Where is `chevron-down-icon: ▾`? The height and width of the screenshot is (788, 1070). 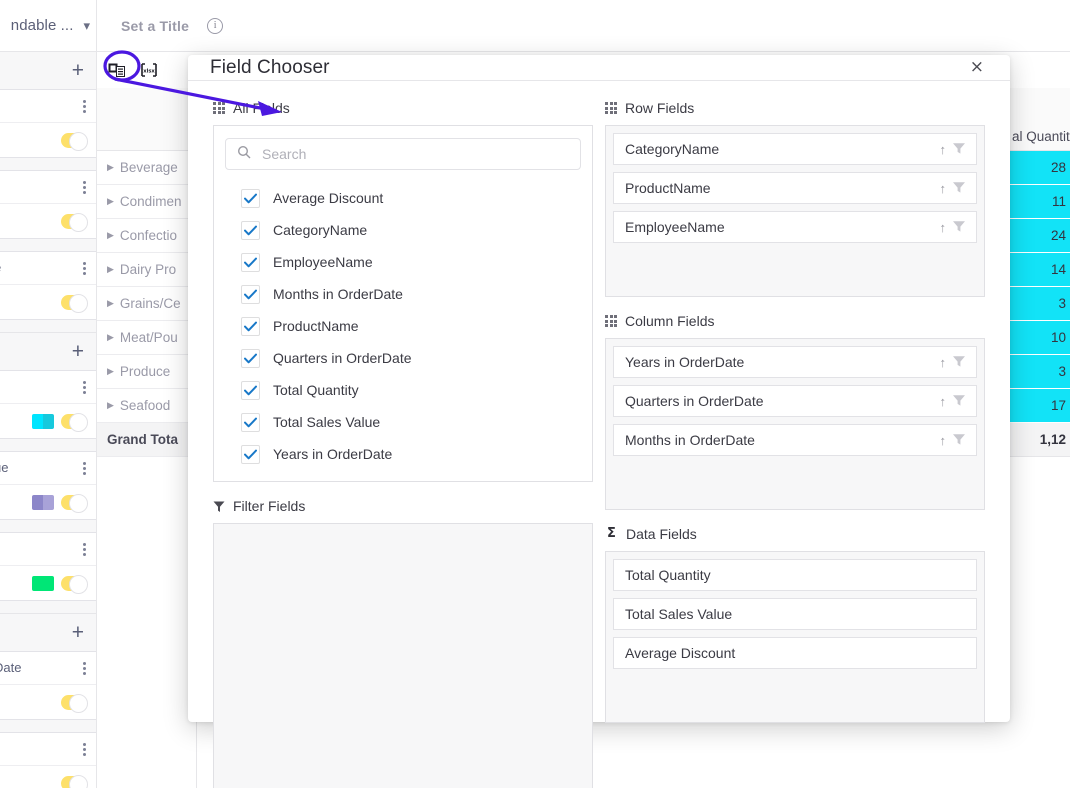
chevron-down-icon: ▾ is located at coordinates (86, 26).